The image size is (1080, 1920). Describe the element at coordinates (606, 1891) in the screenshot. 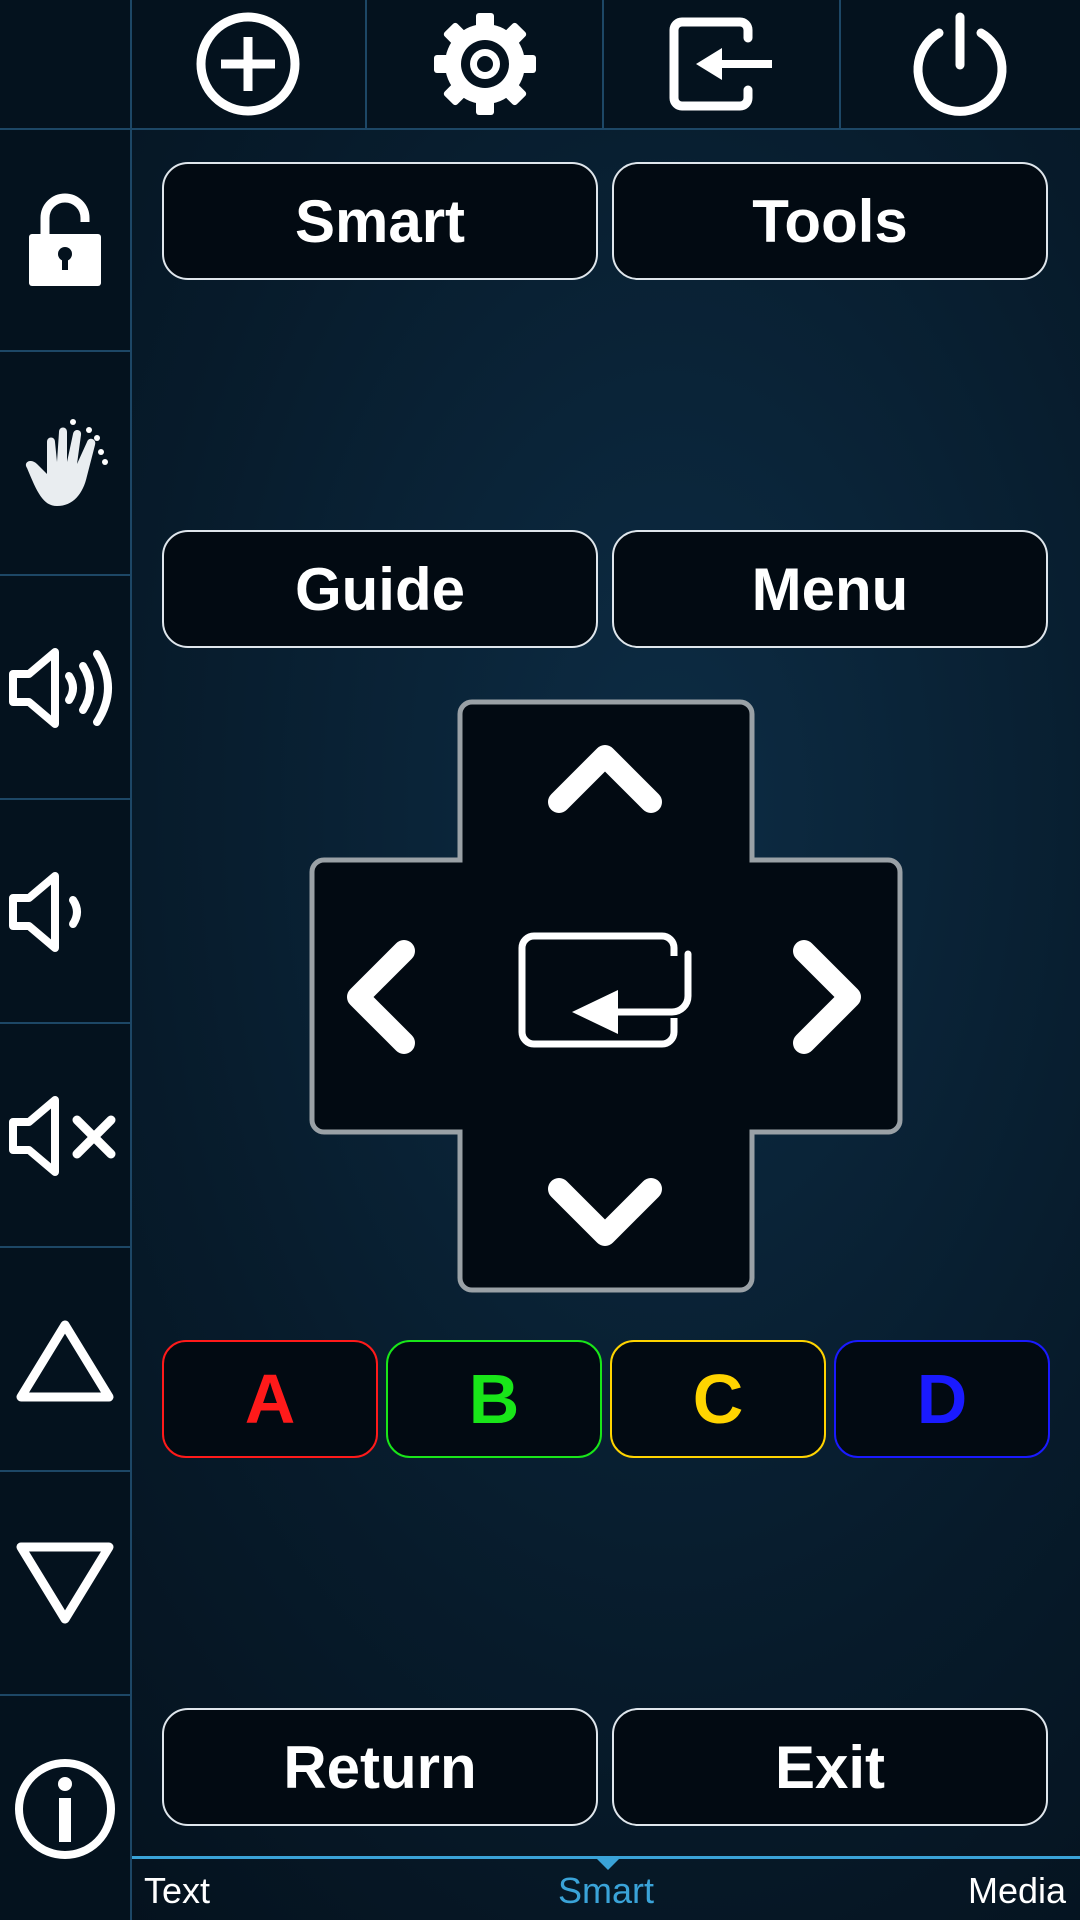

I see `tab-smart: Smart` at that location.